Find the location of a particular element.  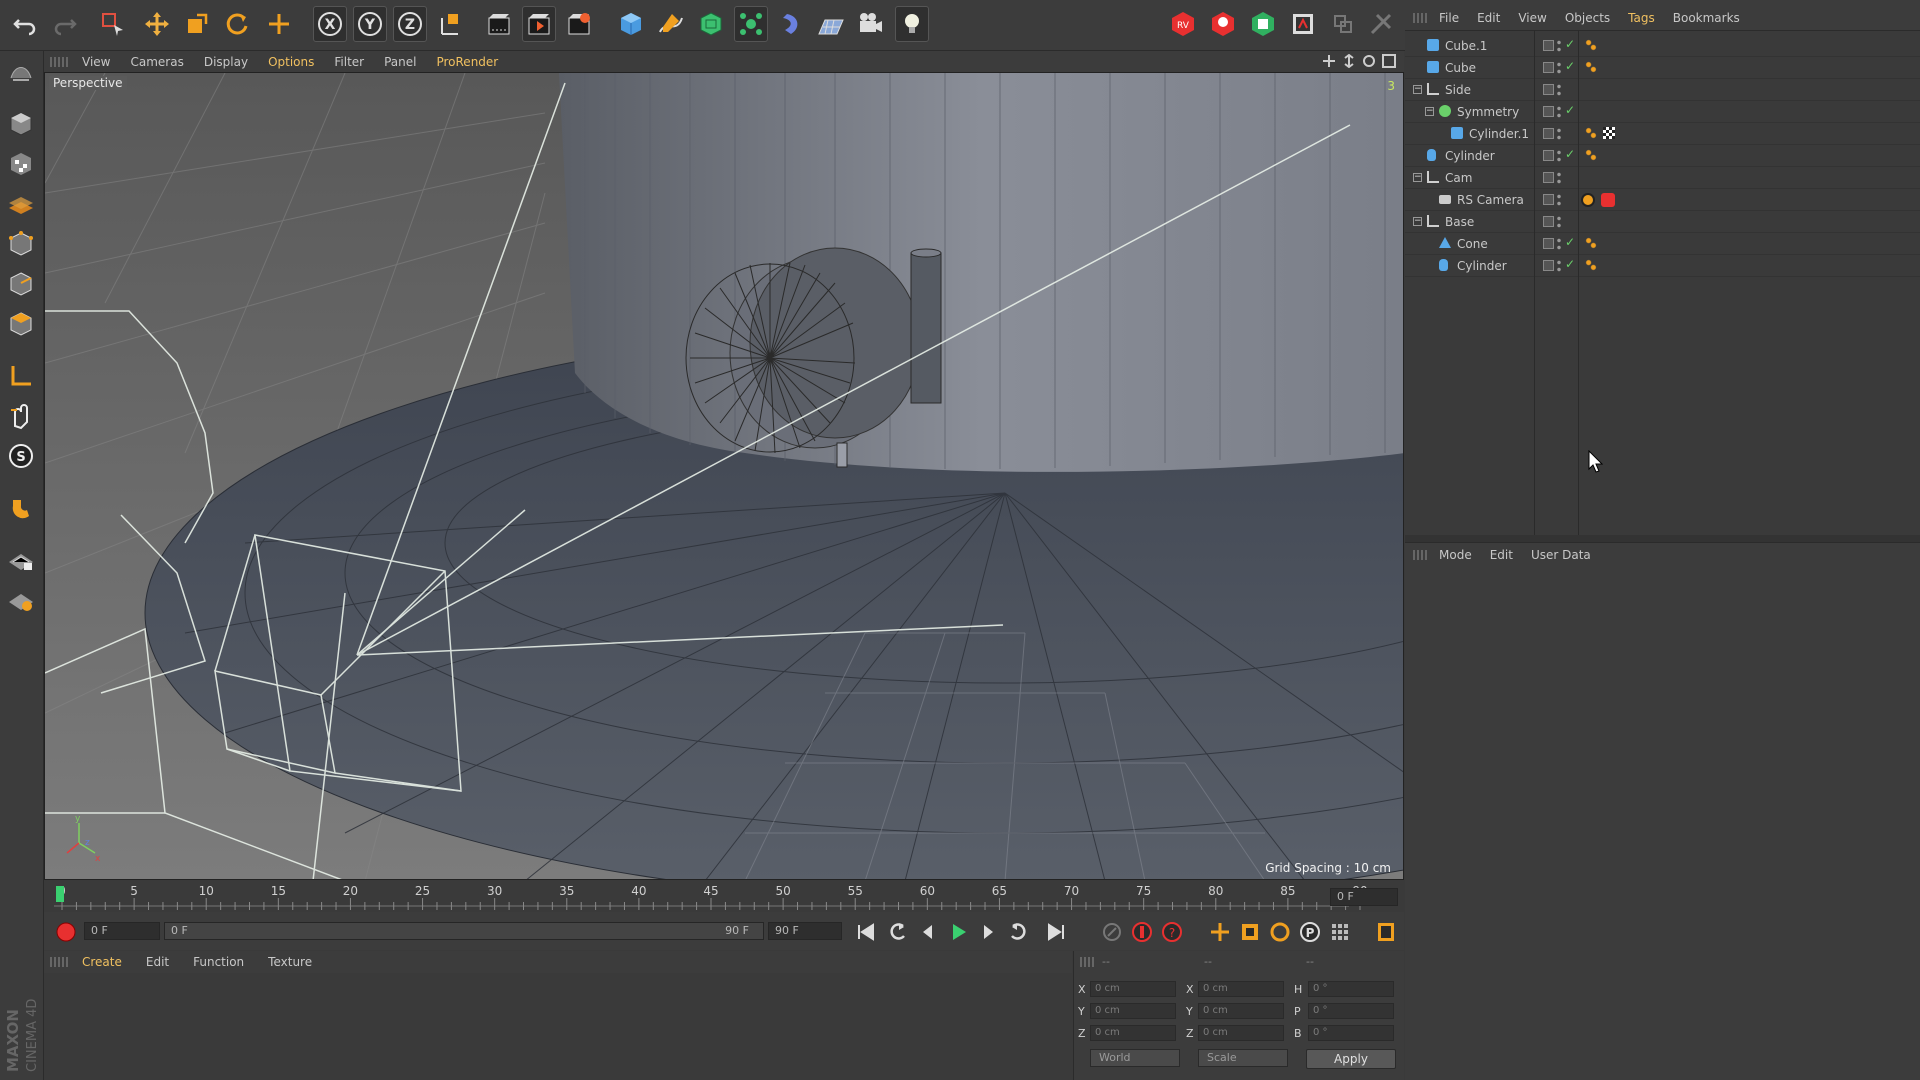

render-view-icon is located at coordinates (499, 24).